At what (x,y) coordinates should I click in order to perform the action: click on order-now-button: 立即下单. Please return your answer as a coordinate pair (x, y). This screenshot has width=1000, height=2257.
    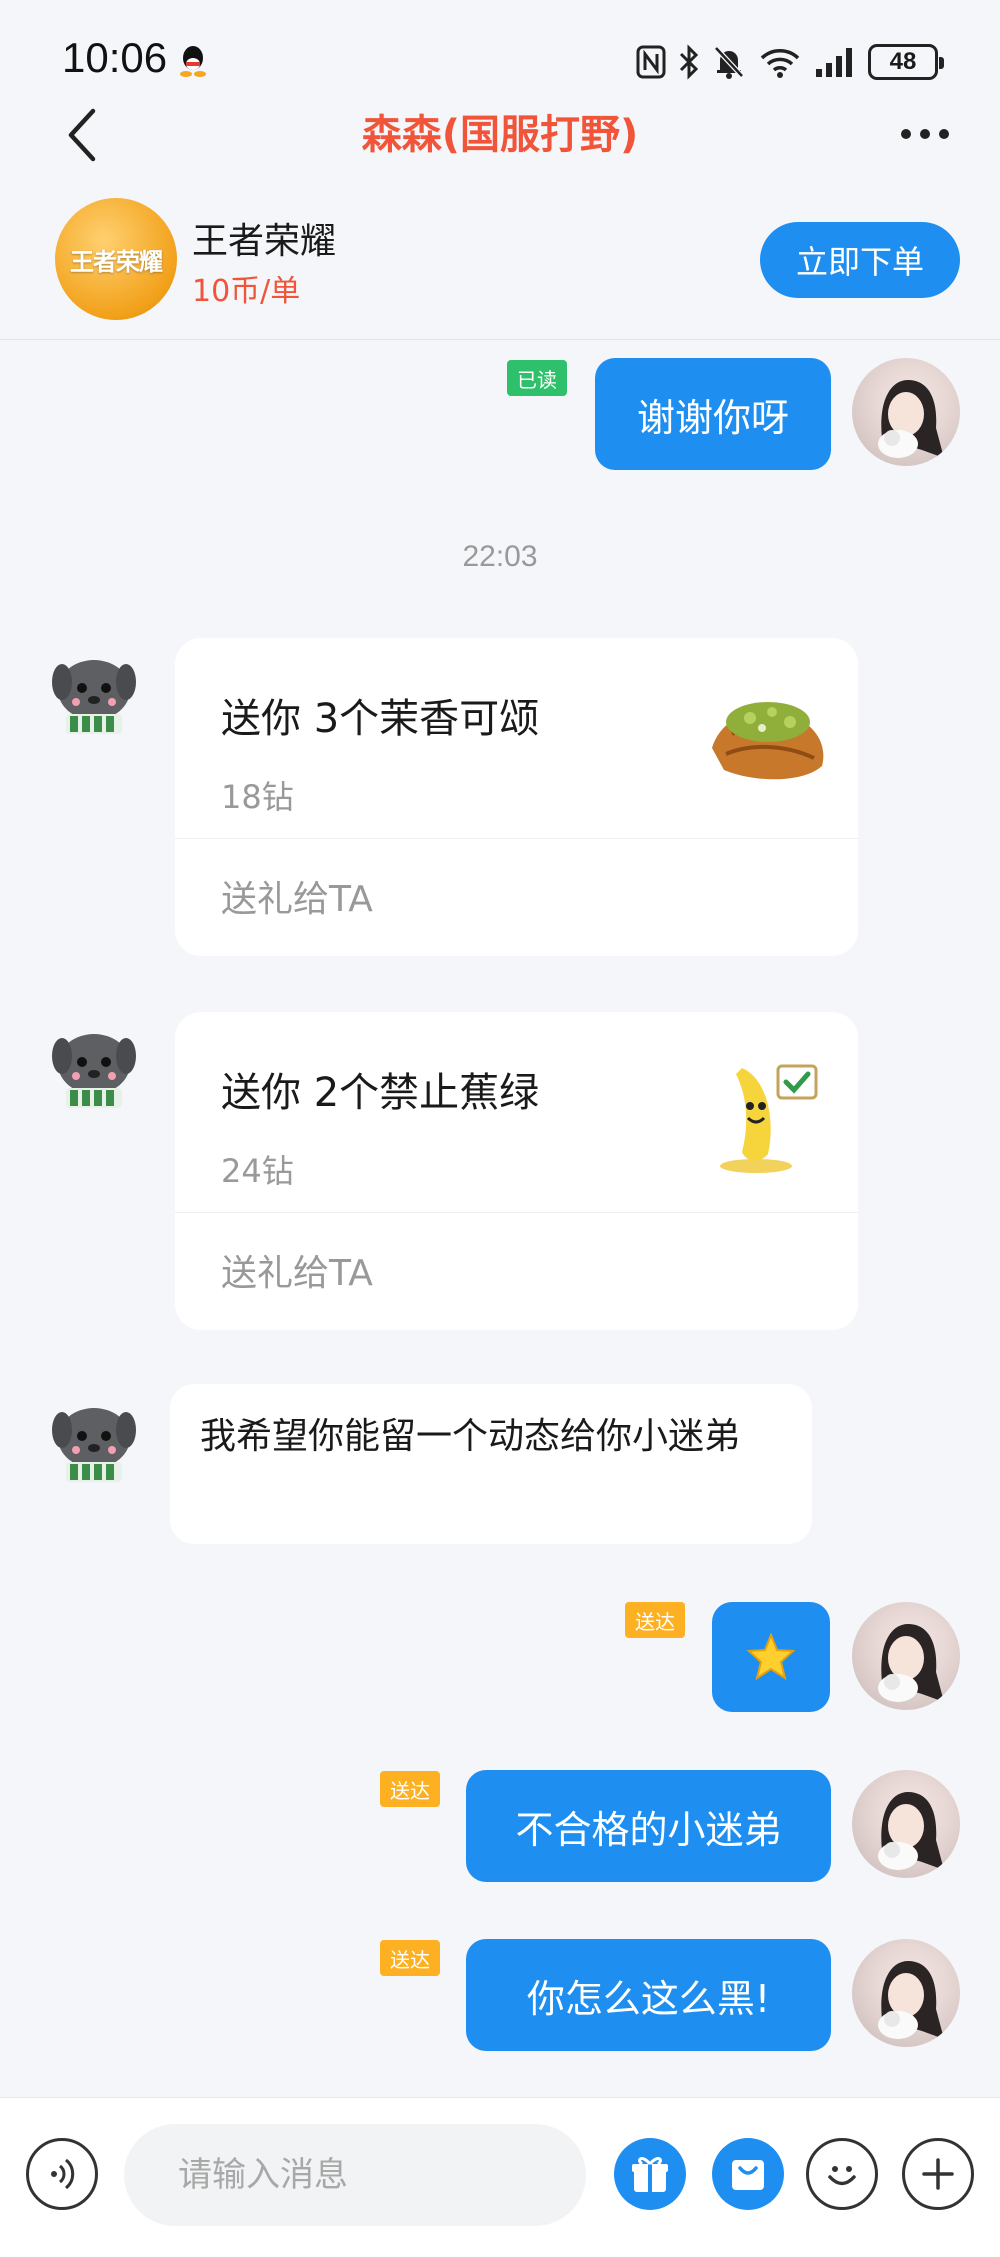
    Looking at the image, I should click on (860, 260).